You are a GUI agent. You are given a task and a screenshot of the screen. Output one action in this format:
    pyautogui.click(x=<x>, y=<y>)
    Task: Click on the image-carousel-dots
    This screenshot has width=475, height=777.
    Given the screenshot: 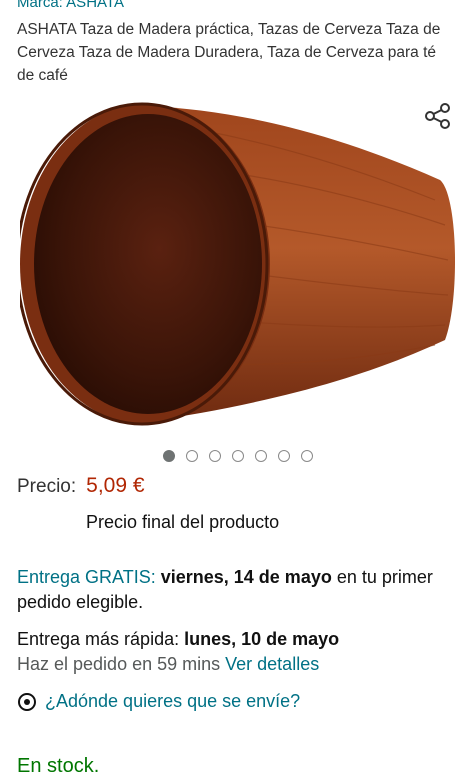 What is the action you would take?
    pyautogui.click(x=238, y=456)
    